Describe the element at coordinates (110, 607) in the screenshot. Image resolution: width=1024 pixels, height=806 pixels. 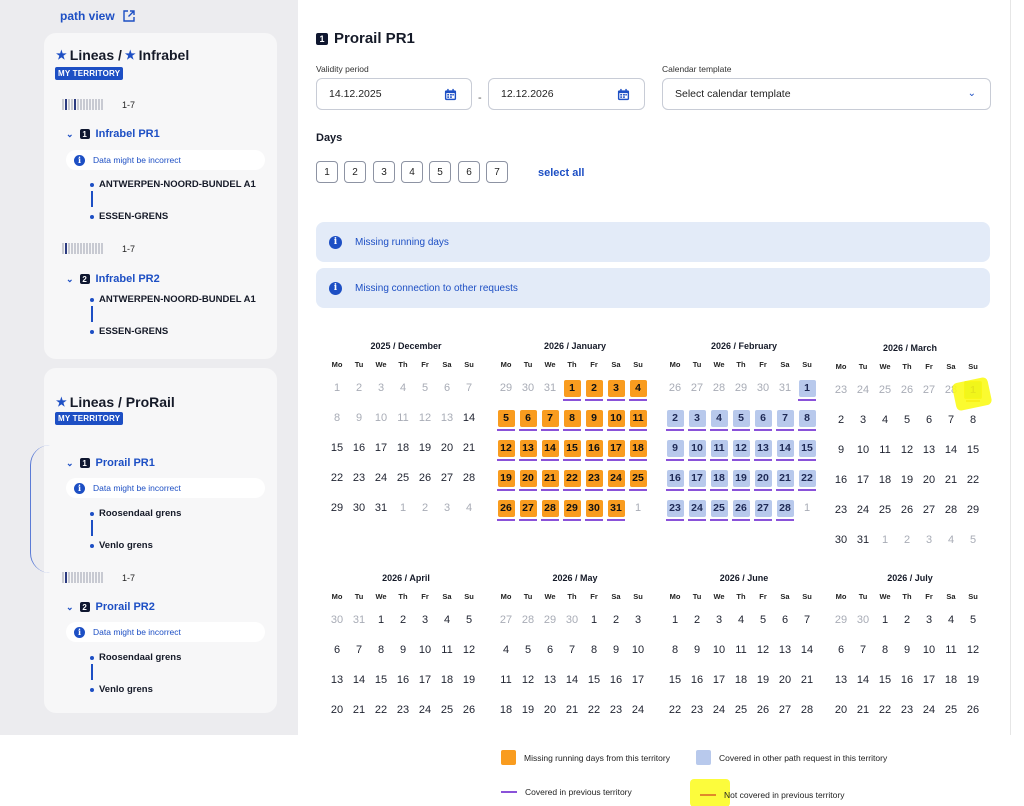
I see `path-request-prorail-pr2: ⌄ 2 Prorail PR2` at that location.